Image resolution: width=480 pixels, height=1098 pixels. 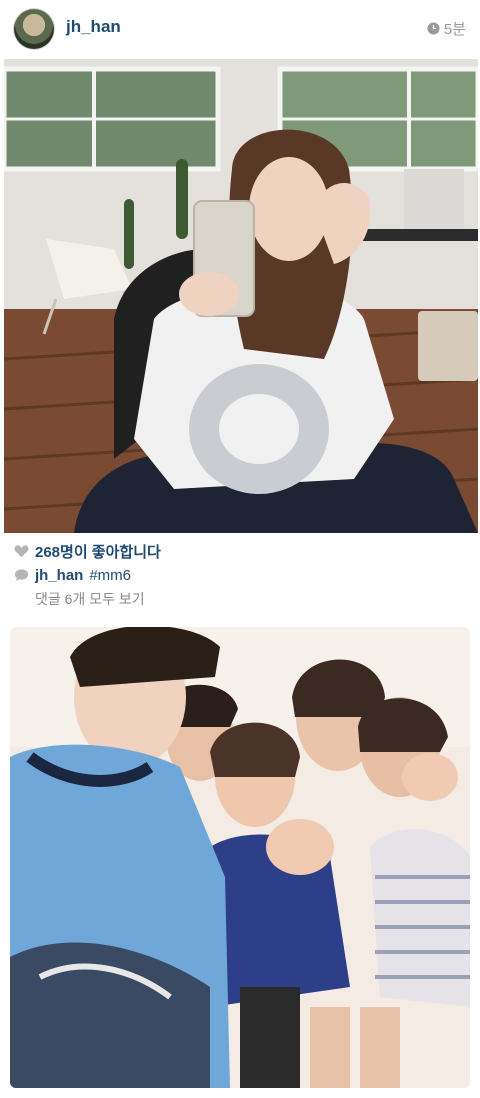 I want to click on caption-row: jh_han #mm6, so click(x=240, y=575).